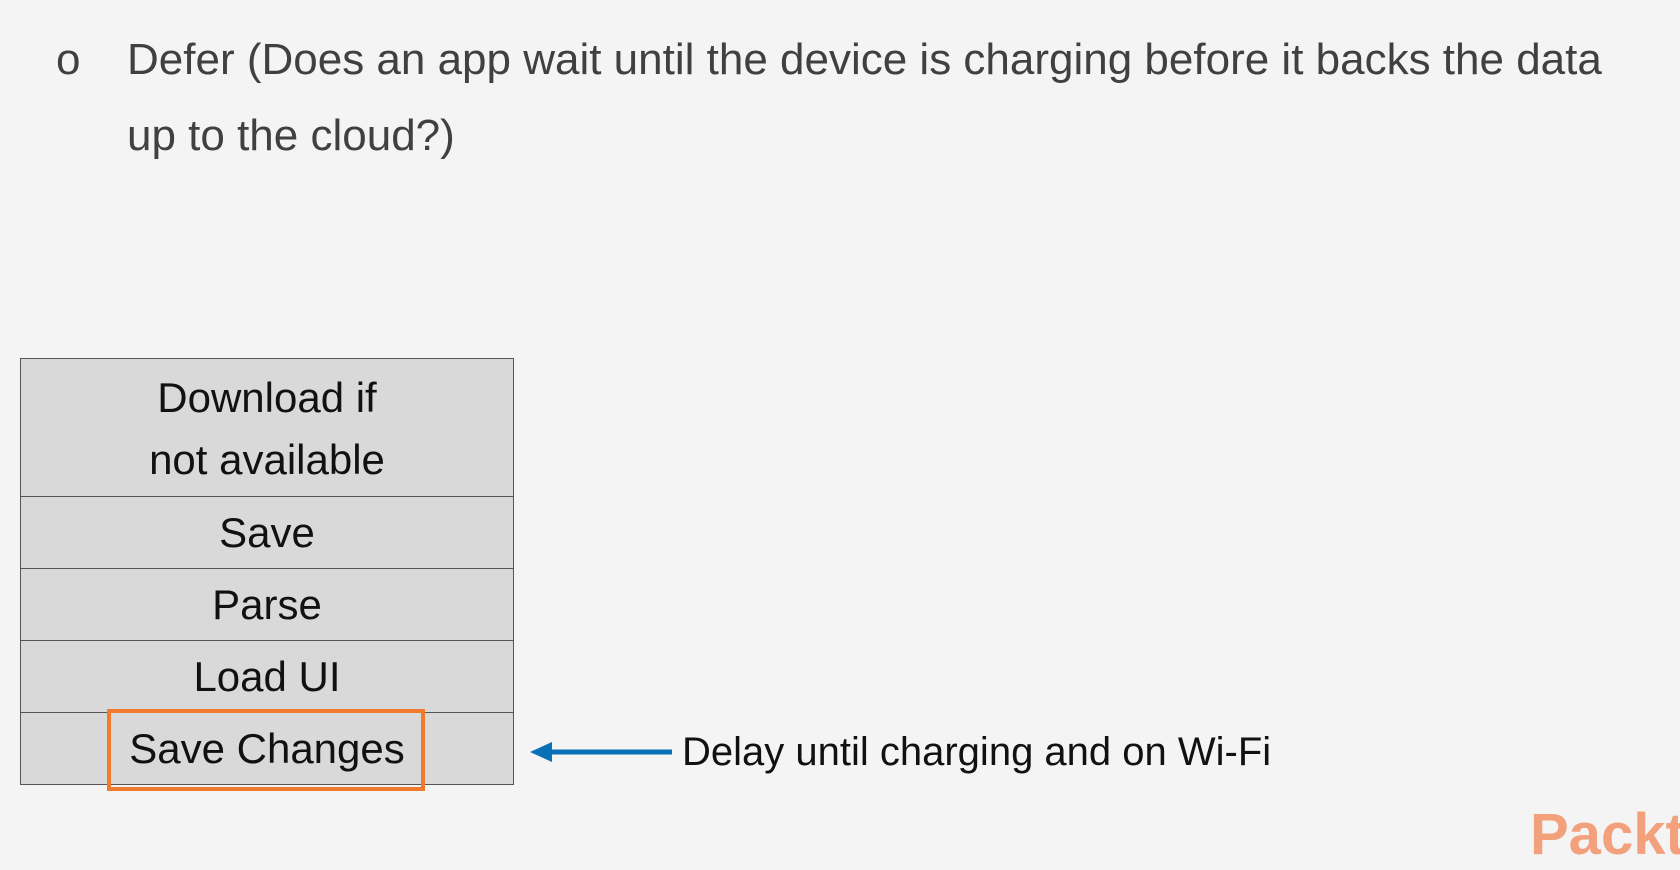  I want to click on stack-item-parse: Parse, so click(267, 604).